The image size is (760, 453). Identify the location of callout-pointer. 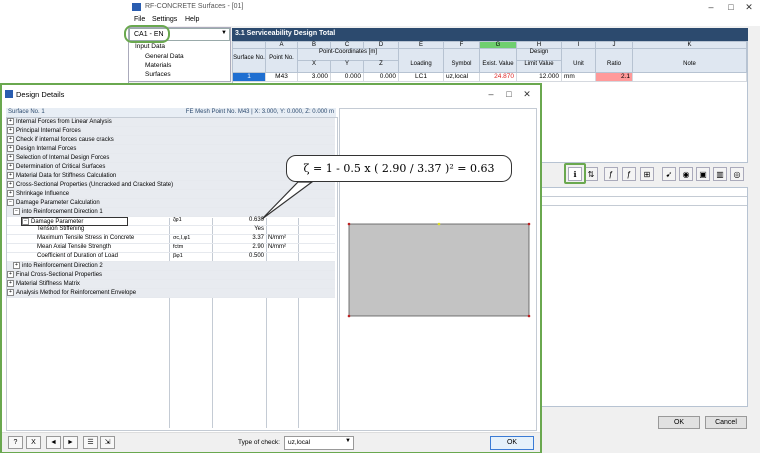
(287, 200).